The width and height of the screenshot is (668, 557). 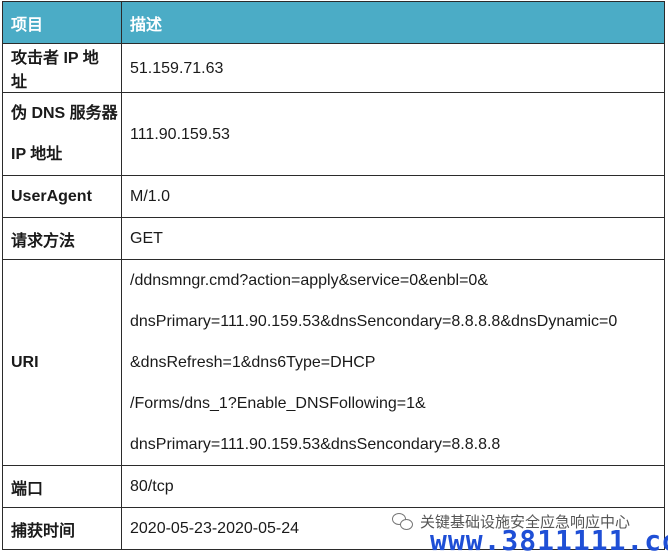 What do you see at coordinates (62, 238) in the screenshot?
I see `row-key: 请求方法` at bounding box center [62, 238].